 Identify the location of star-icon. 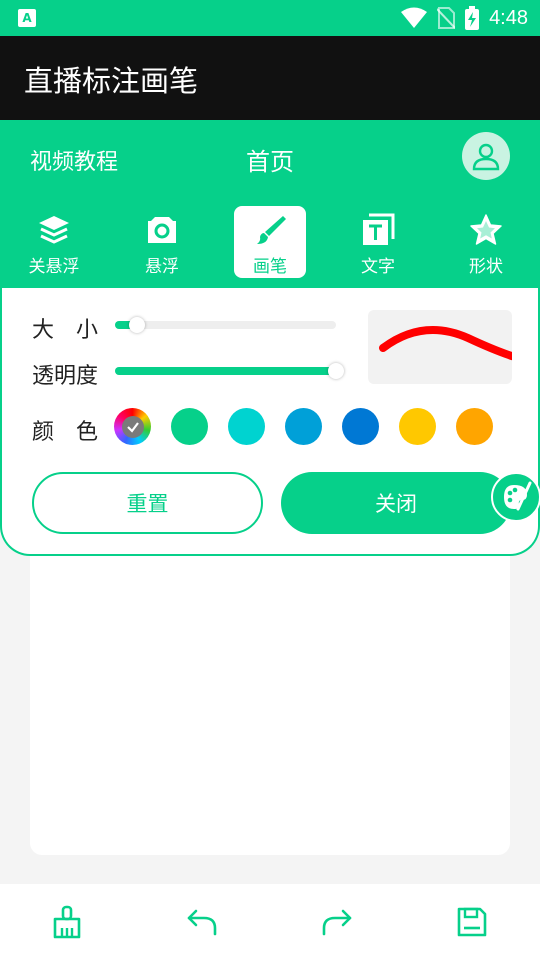
(486, 229).